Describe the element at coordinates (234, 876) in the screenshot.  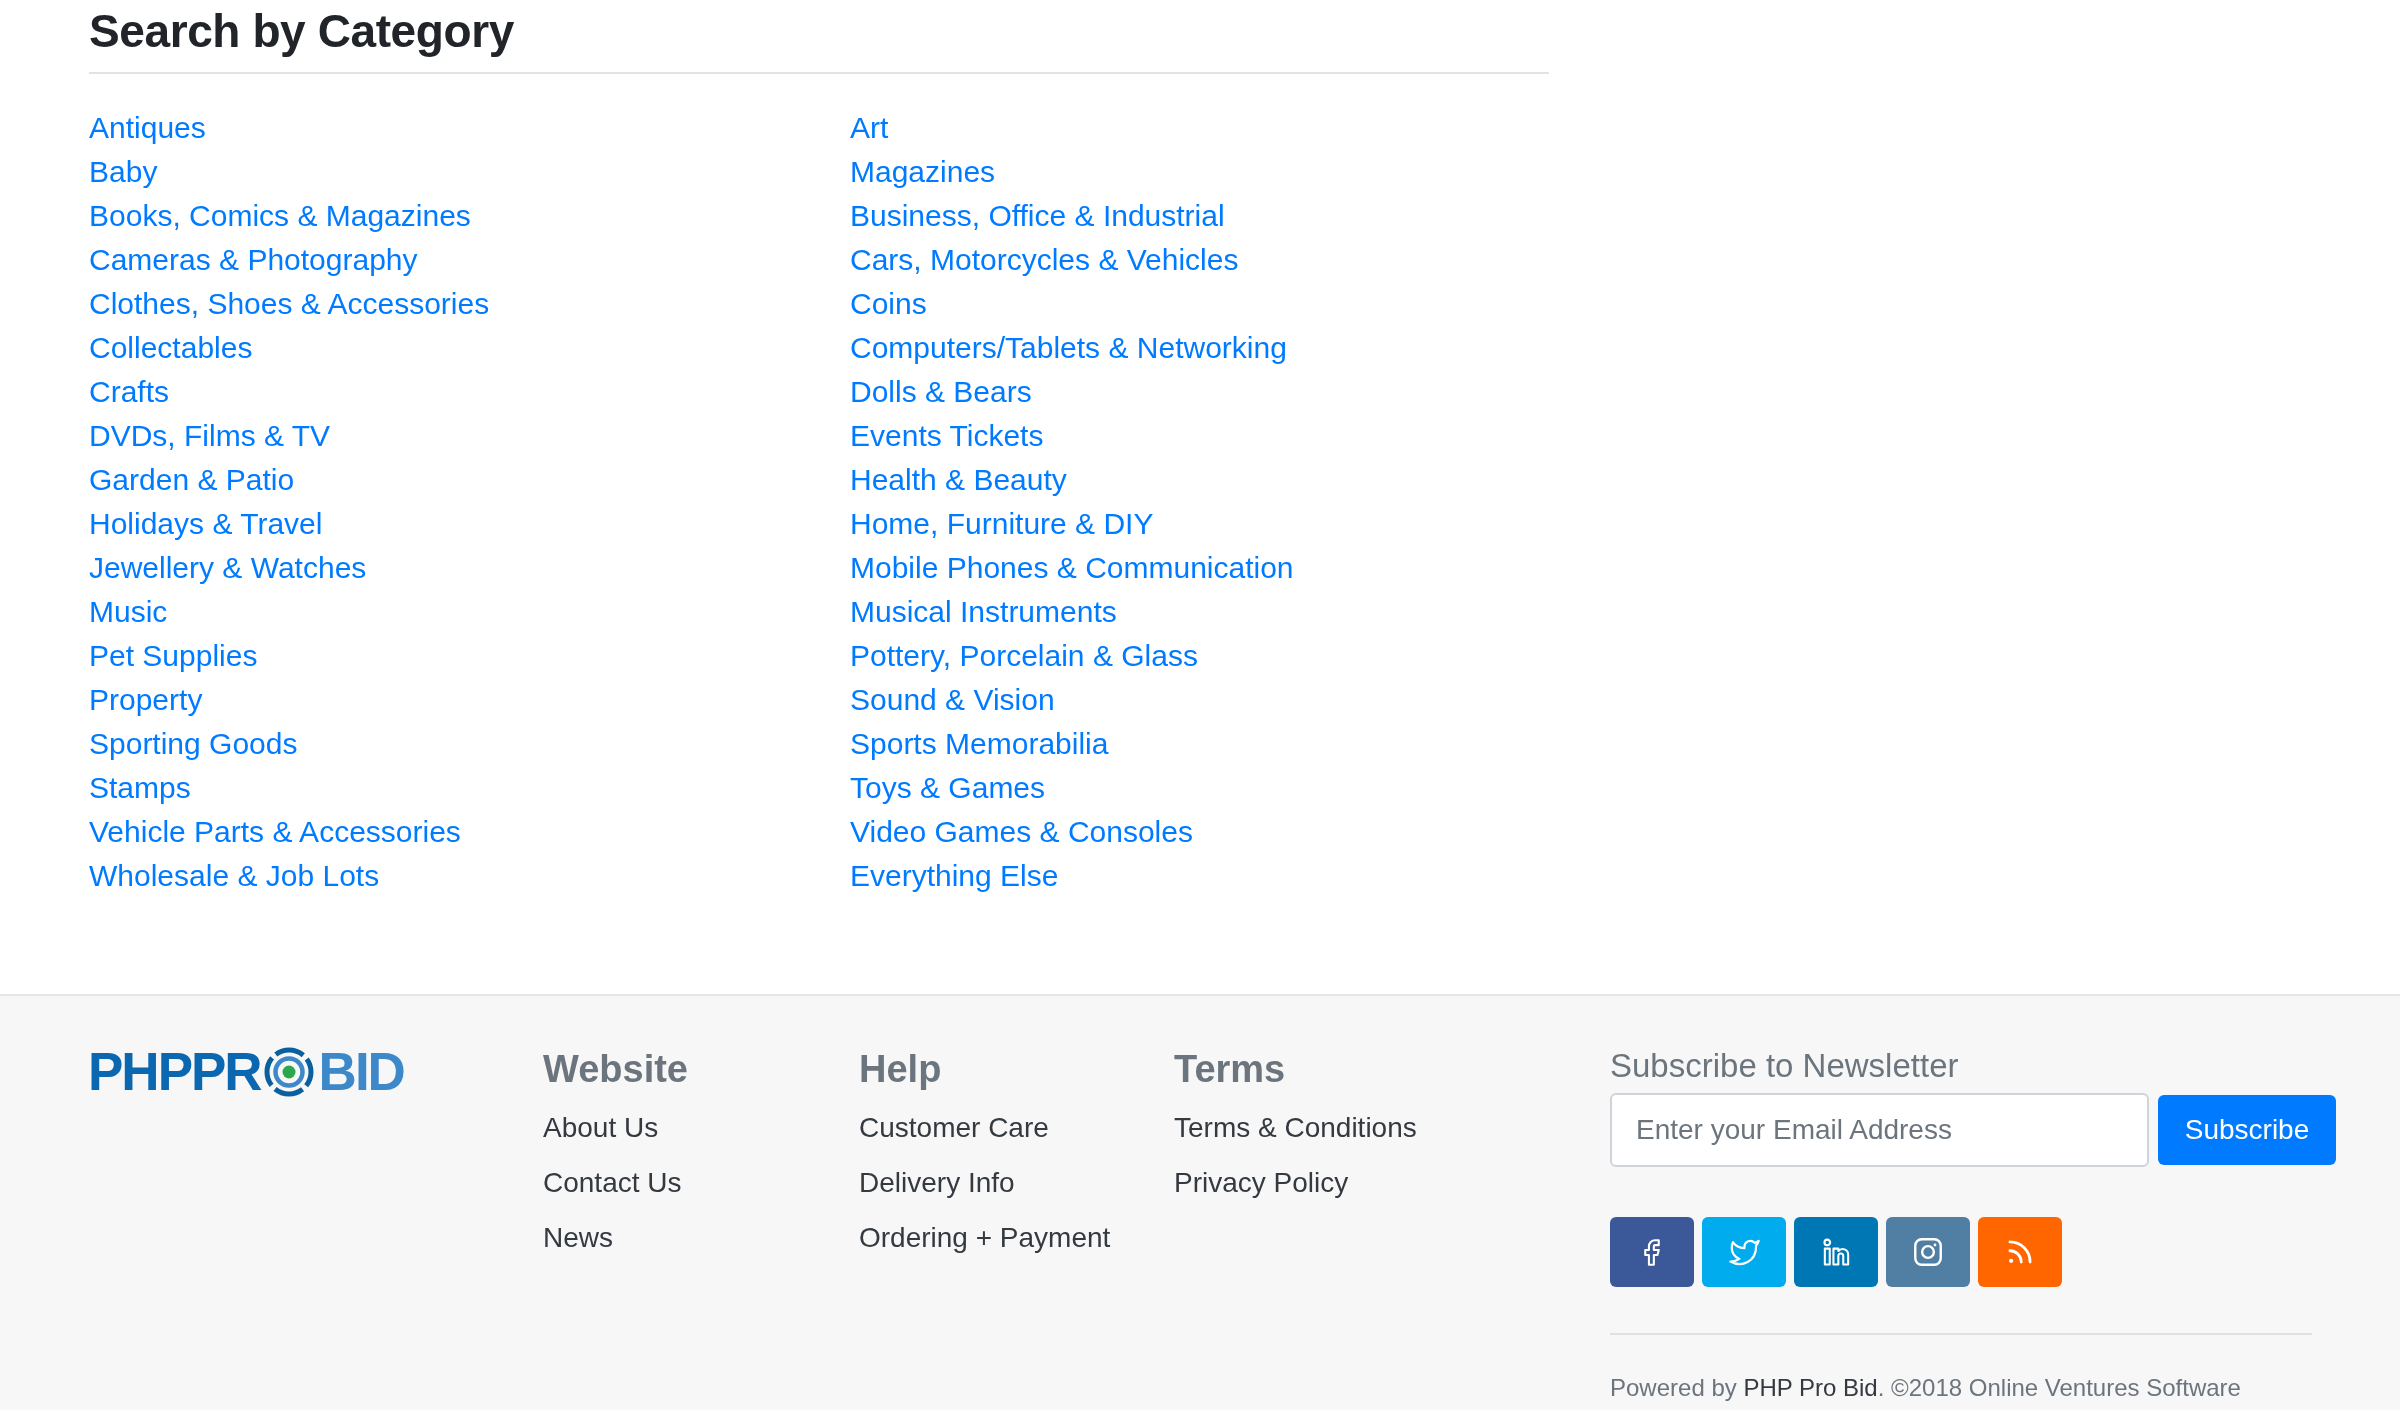
I see `category-link: Wholesale & Job Lots` at that location.